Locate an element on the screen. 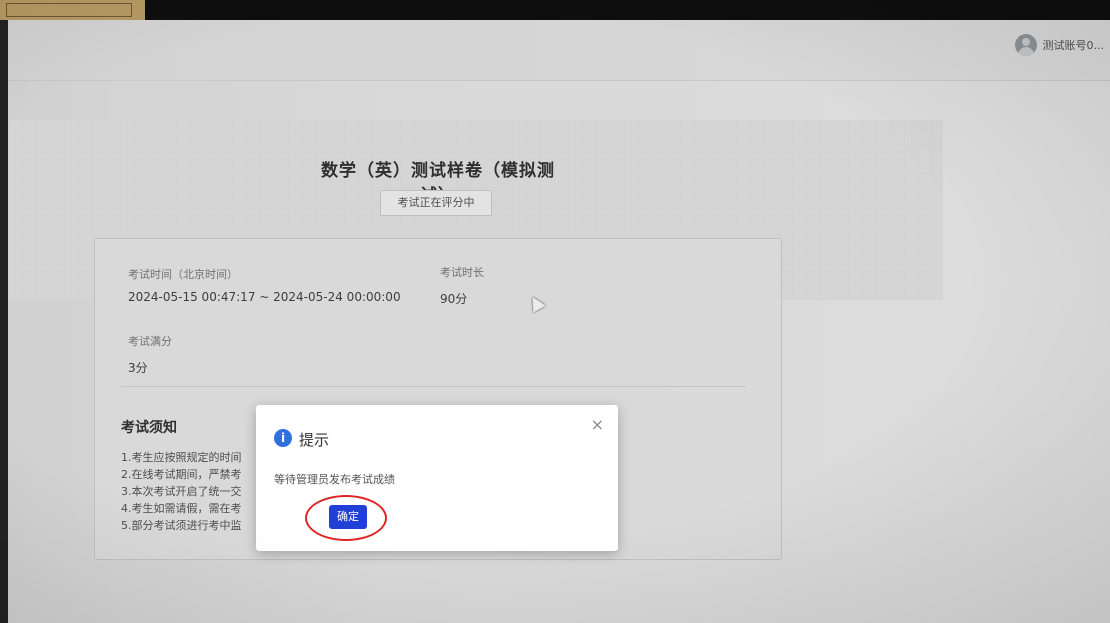 This screenshot has width=1110, height=623. dialog-message: 等待管理员发布考试成绩 is located at coordinates (334, 479).